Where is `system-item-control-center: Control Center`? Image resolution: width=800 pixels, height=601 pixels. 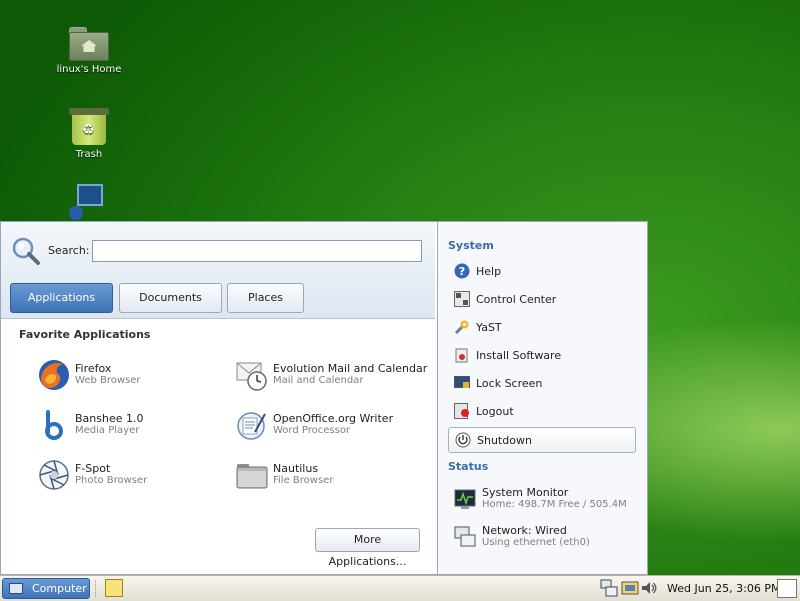
system-item-control-center: Control Center is located at coordinates (542, 300).